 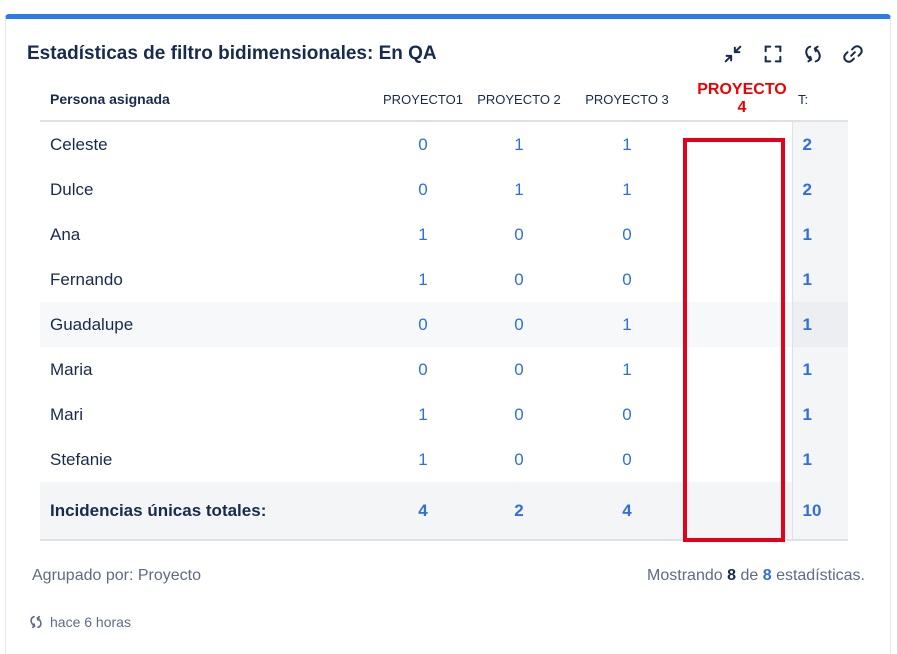 What do you see at coordinates (71, 369) in the screenshot?
I see `assignee-name: Maria` at bounding box center [71, 369].